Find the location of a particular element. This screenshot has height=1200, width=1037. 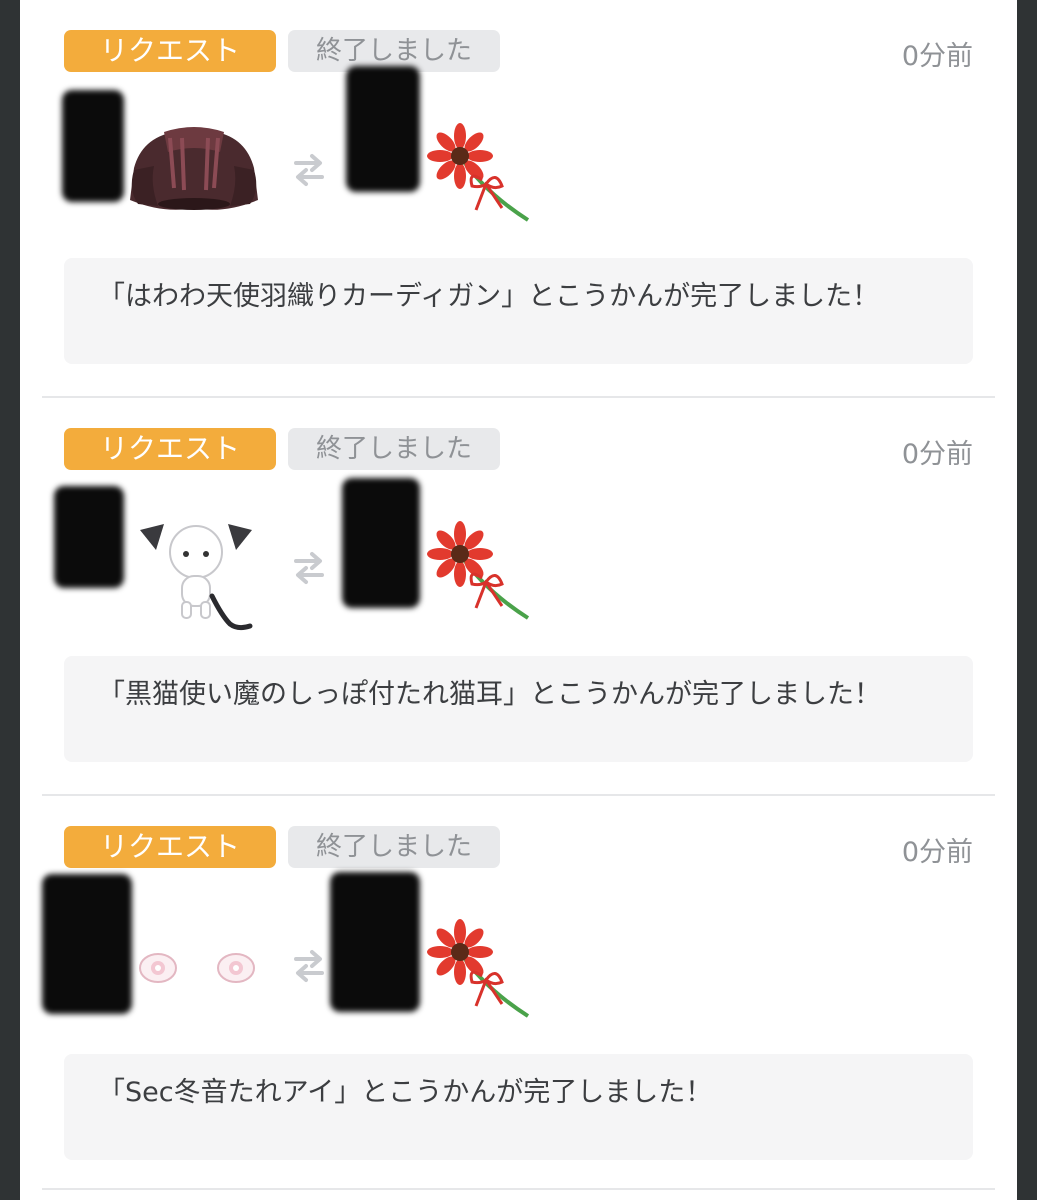

message-box: 「Sec冬音たれアイ」とこうかんが完了しました！ is located at coordinates (518, 1107).